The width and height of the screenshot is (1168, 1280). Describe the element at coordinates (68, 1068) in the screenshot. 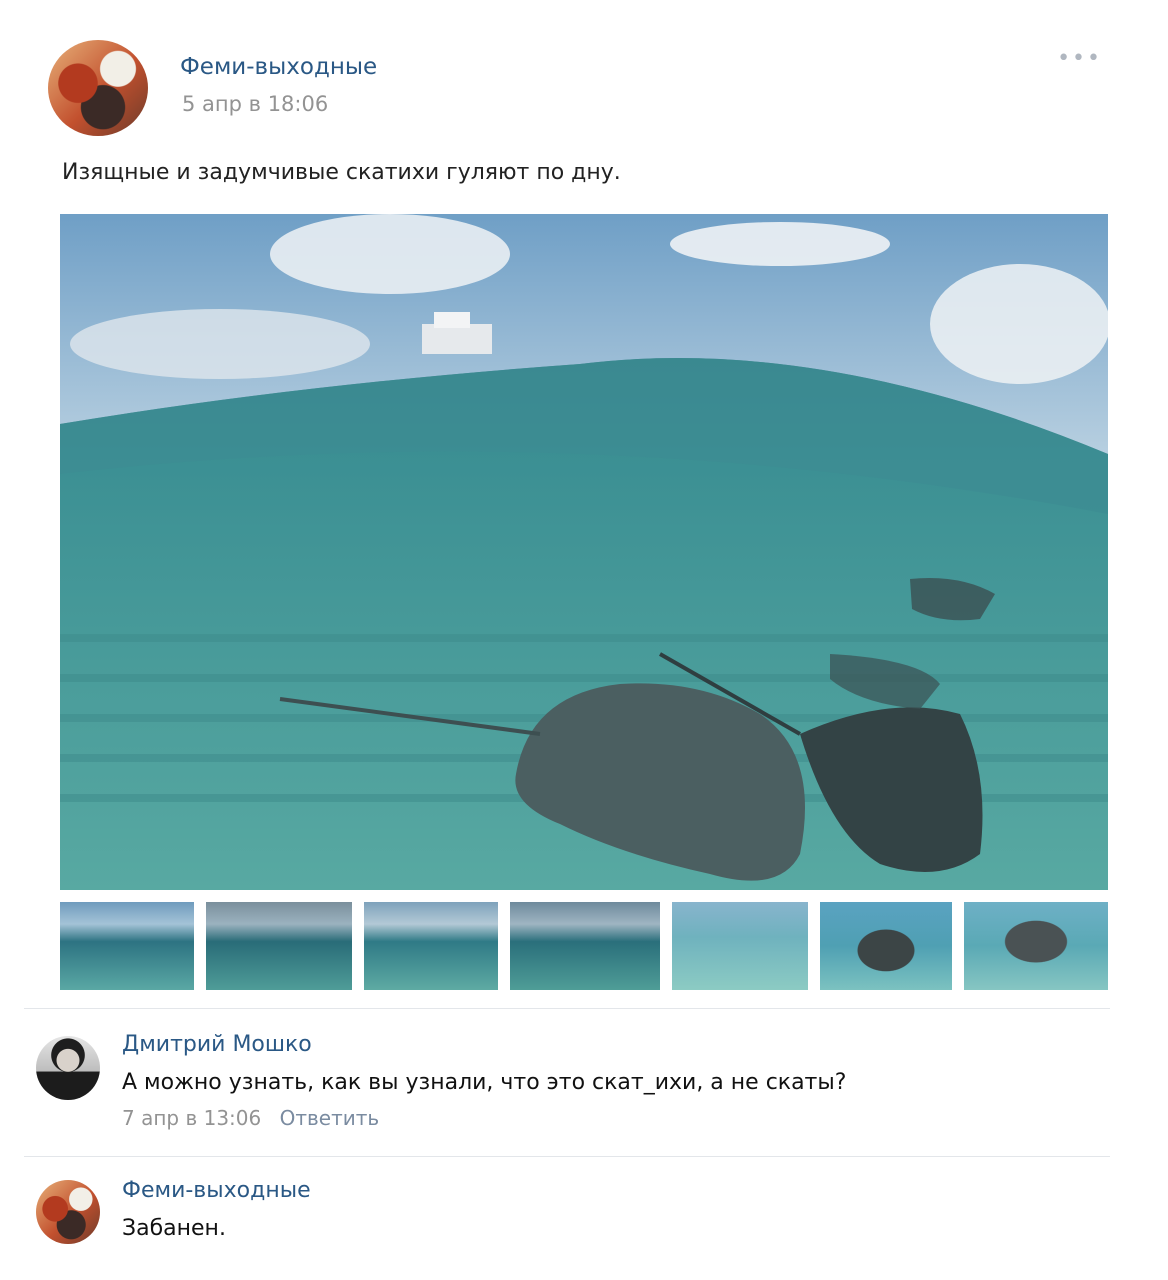

I see `commenter-avatar` at that location.